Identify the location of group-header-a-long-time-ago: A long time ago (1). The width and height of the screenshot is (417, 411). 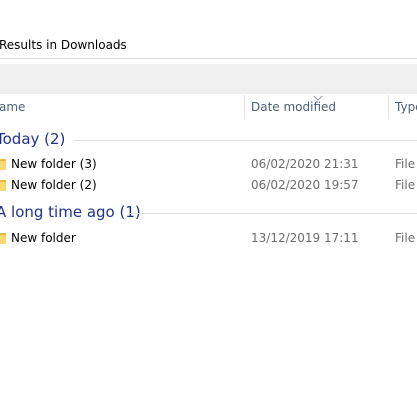
(208, 213).